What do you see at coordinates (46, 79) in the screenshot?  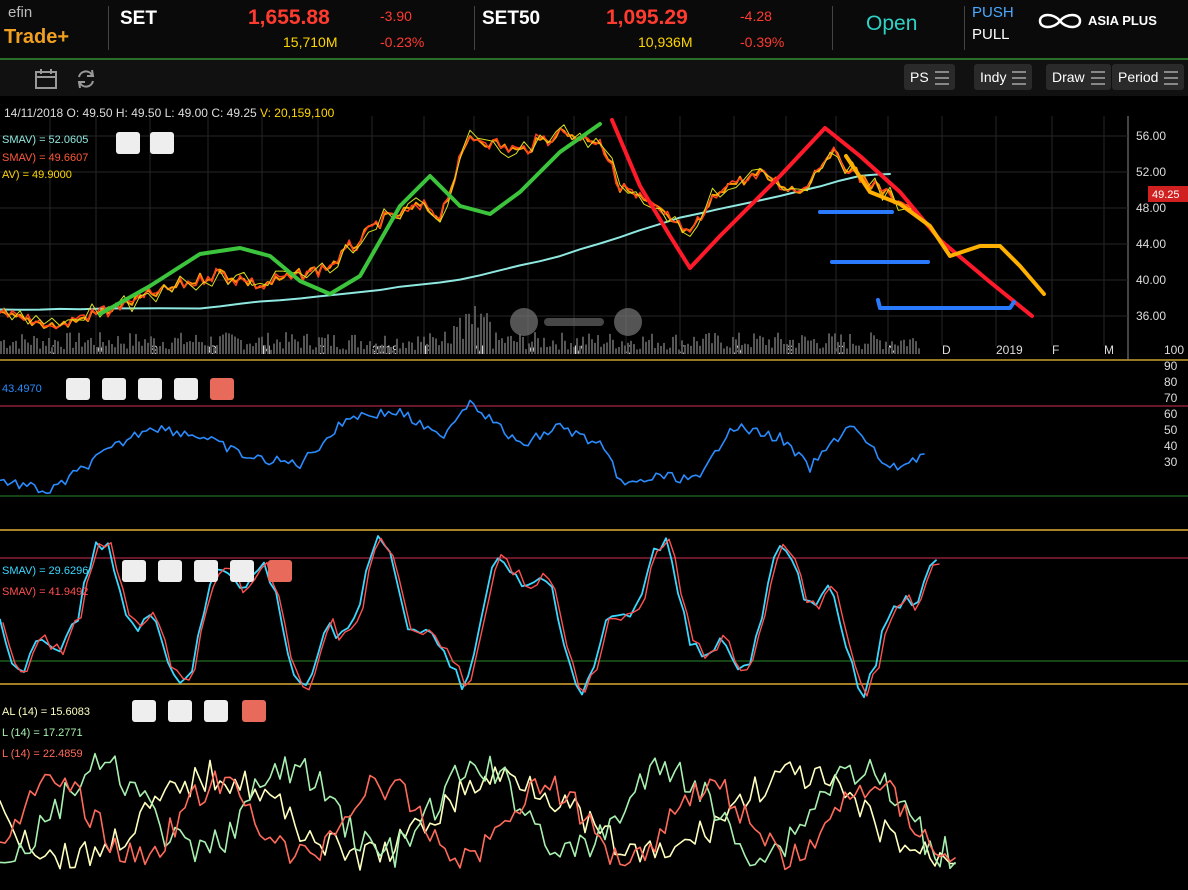 I see `calendar-icon` at bounding box center [46, 79].